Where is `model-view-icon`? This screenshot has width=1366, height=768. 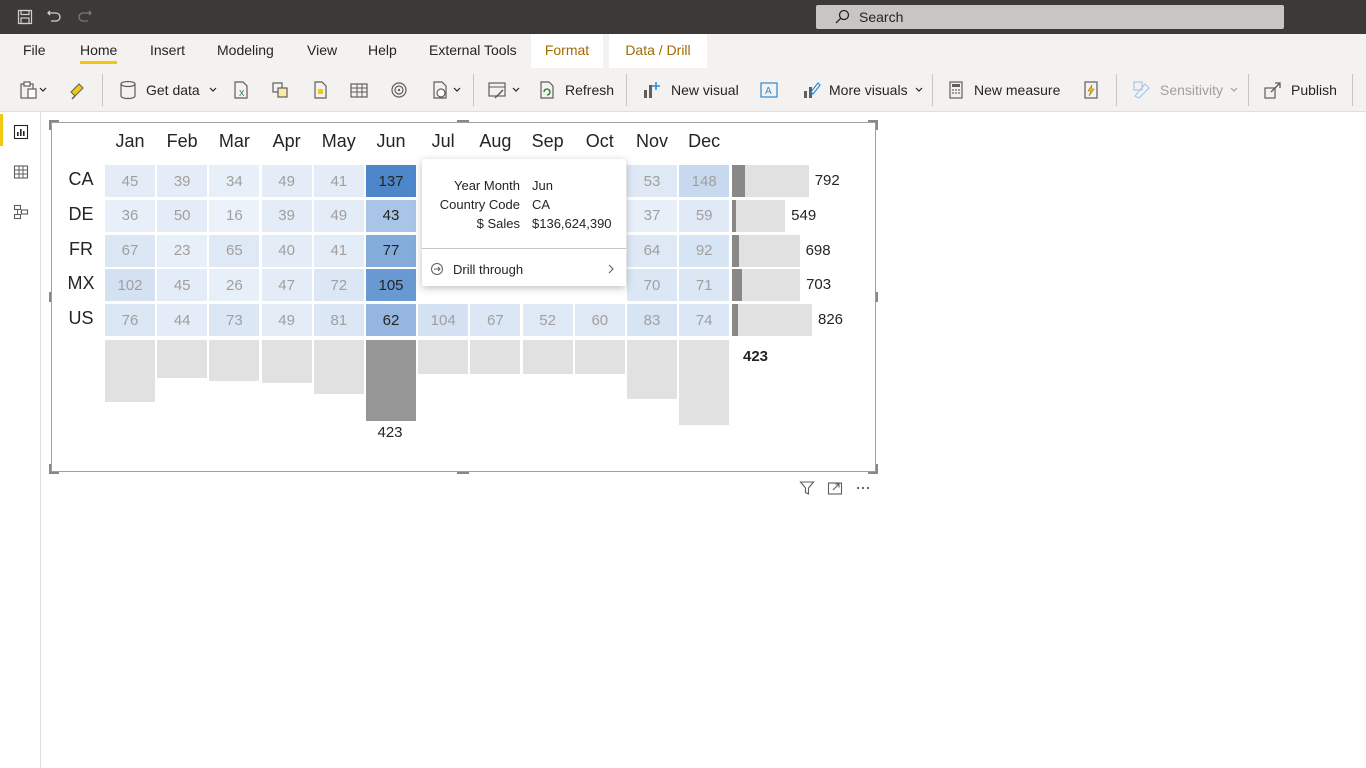
model-view-icon is located at coordinates (21, 212).